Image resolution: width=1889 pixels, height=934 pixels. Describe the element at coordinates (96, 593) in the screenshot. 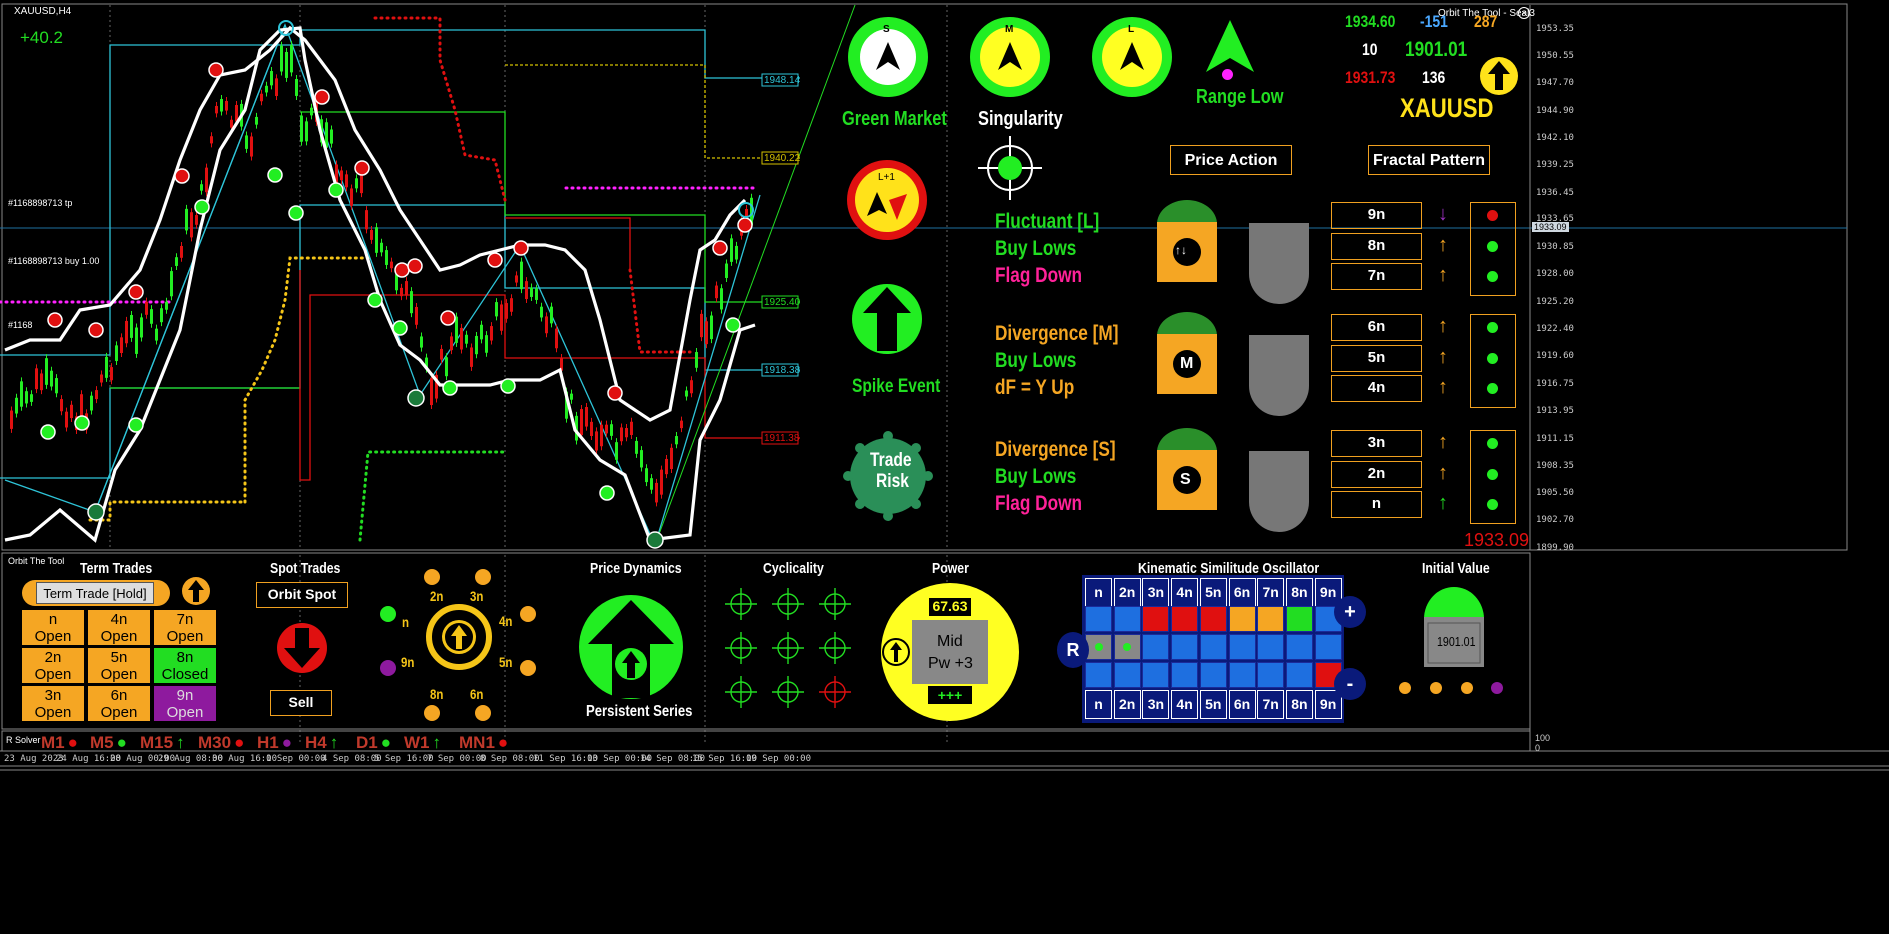

I see `term-trade-button: Term Trade [Hold]` at that location.